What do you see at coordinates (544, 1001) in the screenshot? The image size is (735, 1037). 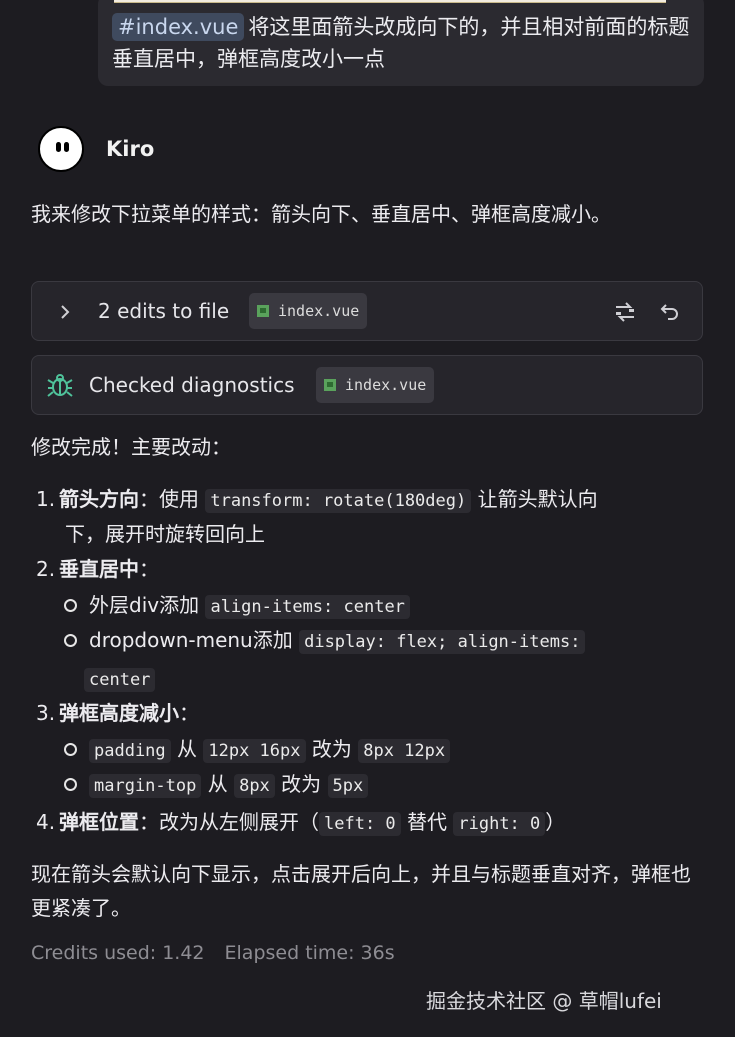 I see `watermark: 掘金技术社区 @ 草帽lufei` at bounding box center [544, 1001].